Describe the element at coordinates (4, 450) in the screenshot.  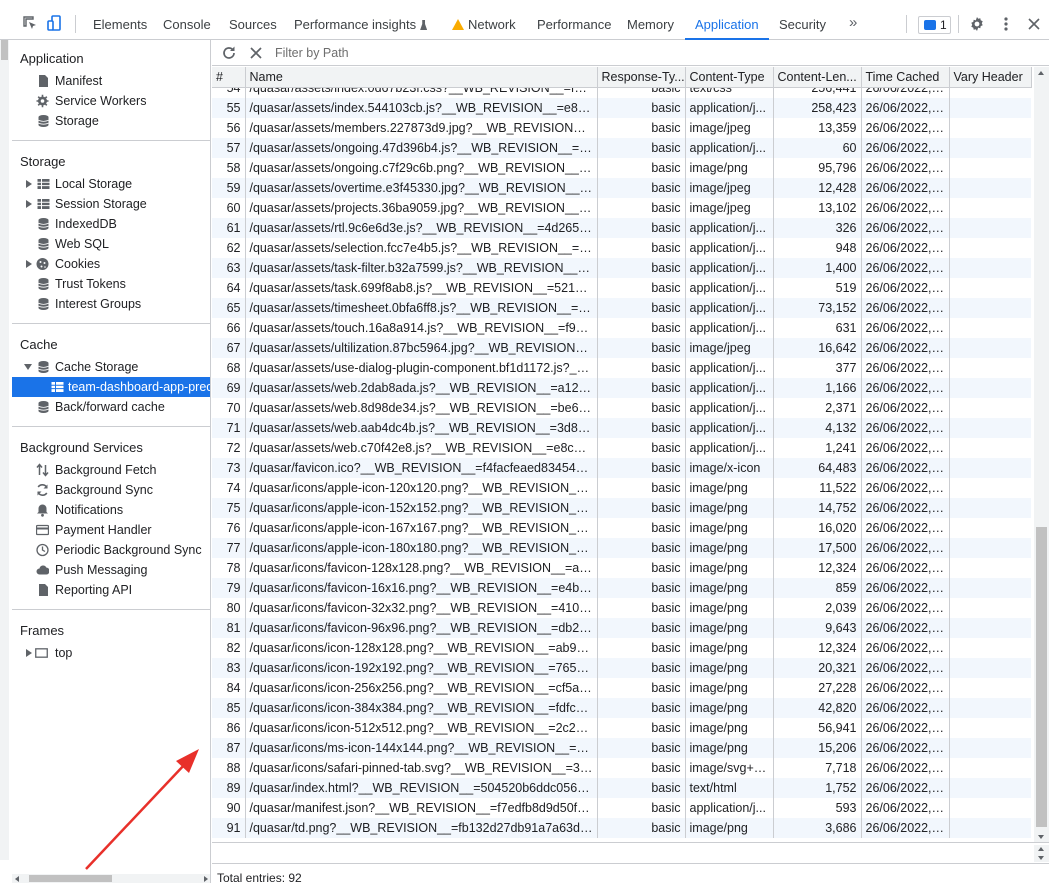
I see `sidebar-scrollbar` at that location.